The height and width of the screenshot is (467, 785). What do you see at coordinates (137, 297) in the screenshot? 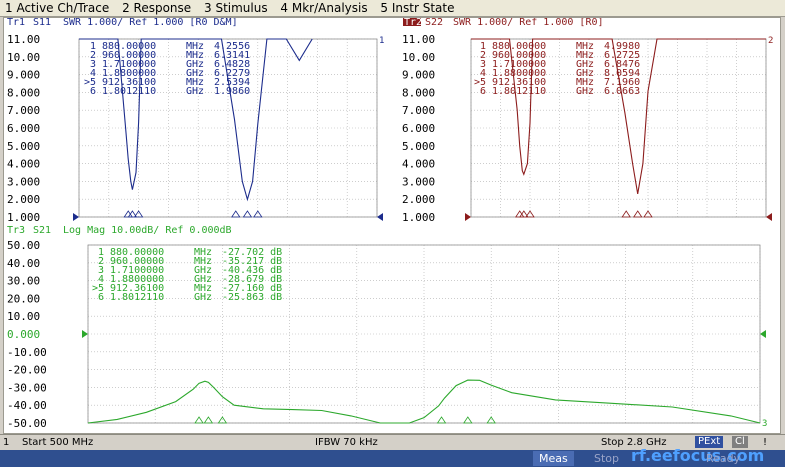
I see `tr3-marker-freq: 1.8012110` at bounding box center [137, 297].